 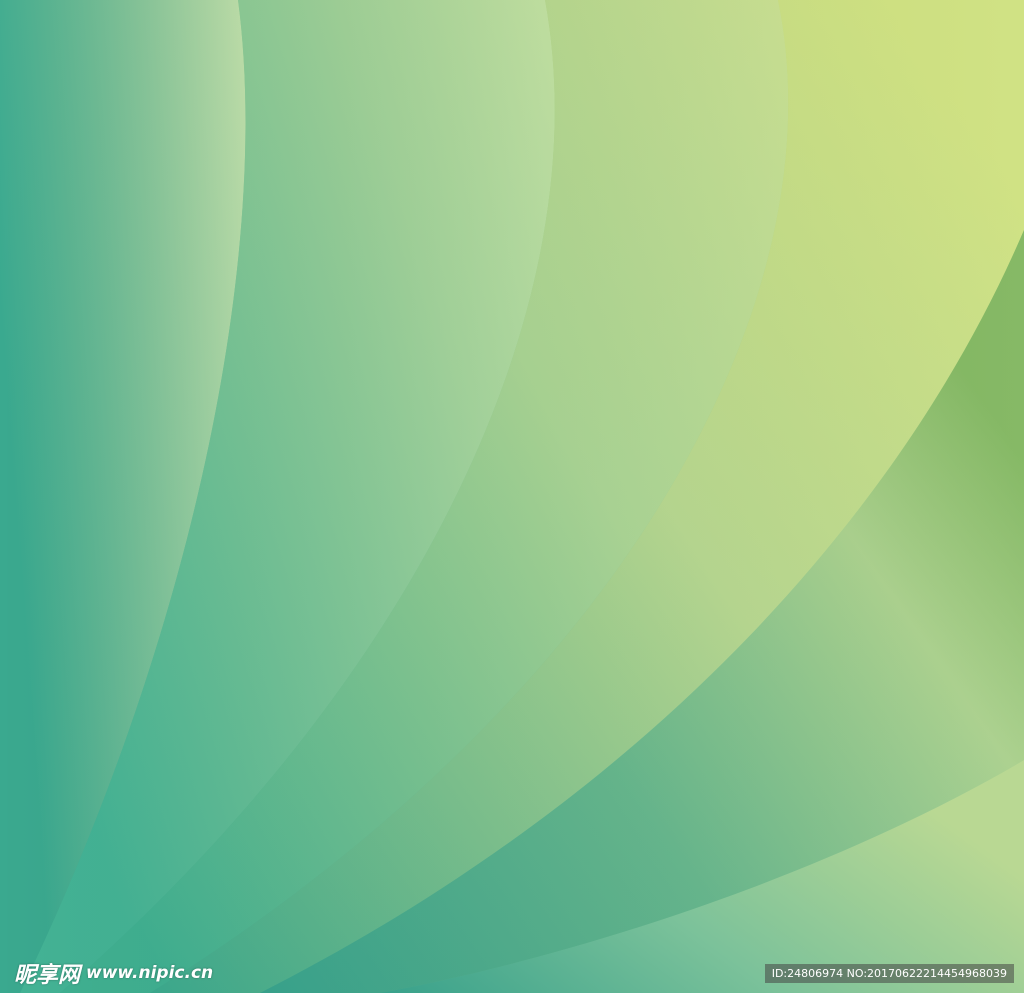 What do you see at coordinates (150, 973) in the screenshot?
I see `watermark-site: www.nipic.cn` at bounding box center [150, 973].